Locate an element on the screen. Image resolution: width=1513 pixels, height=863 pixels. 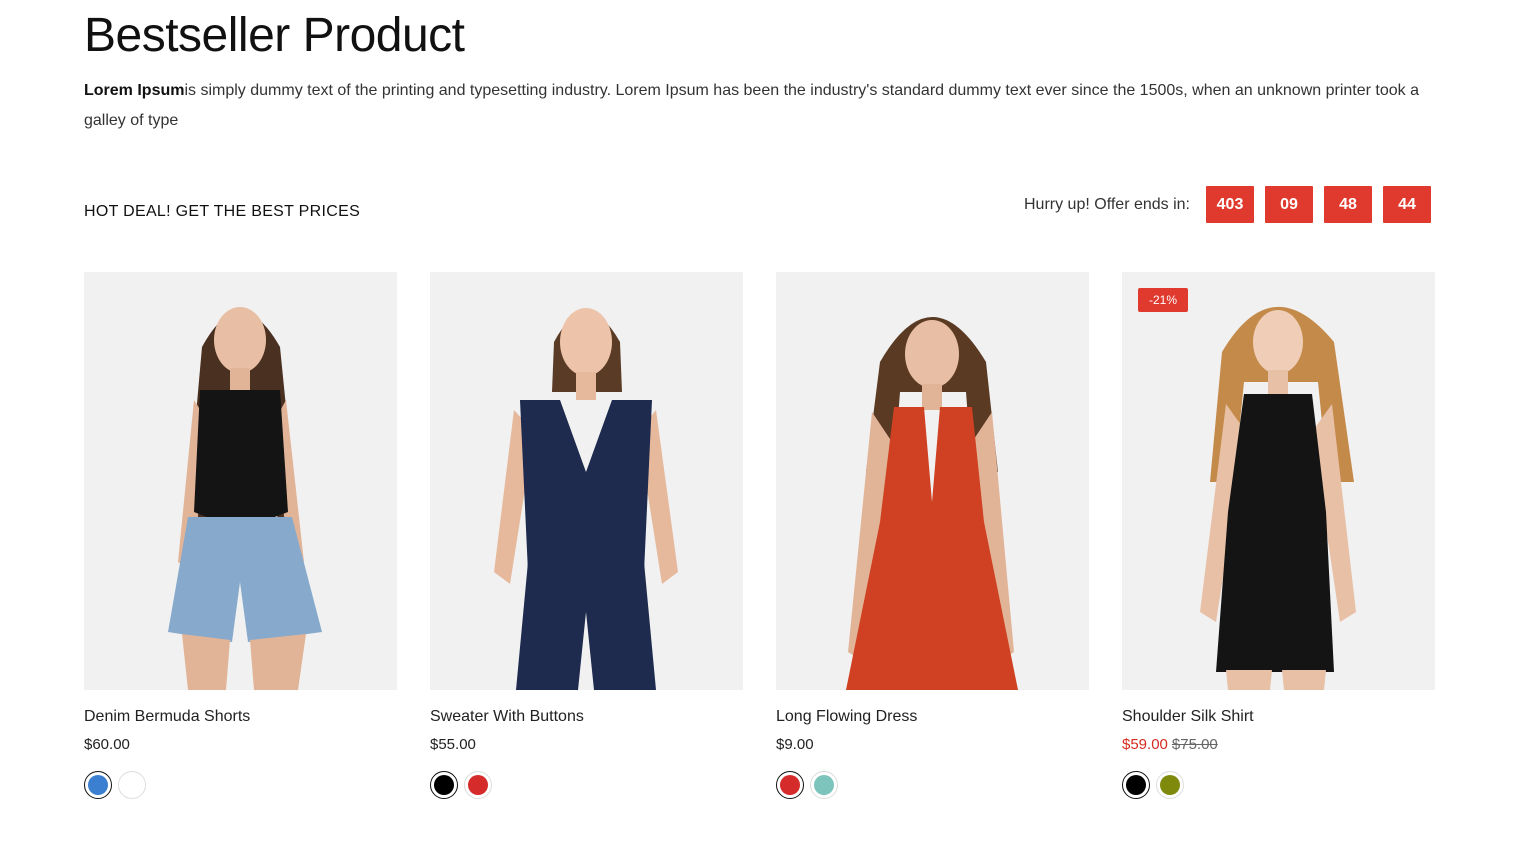
countdown-hours: 09 is located at coordinates (1289, 204).